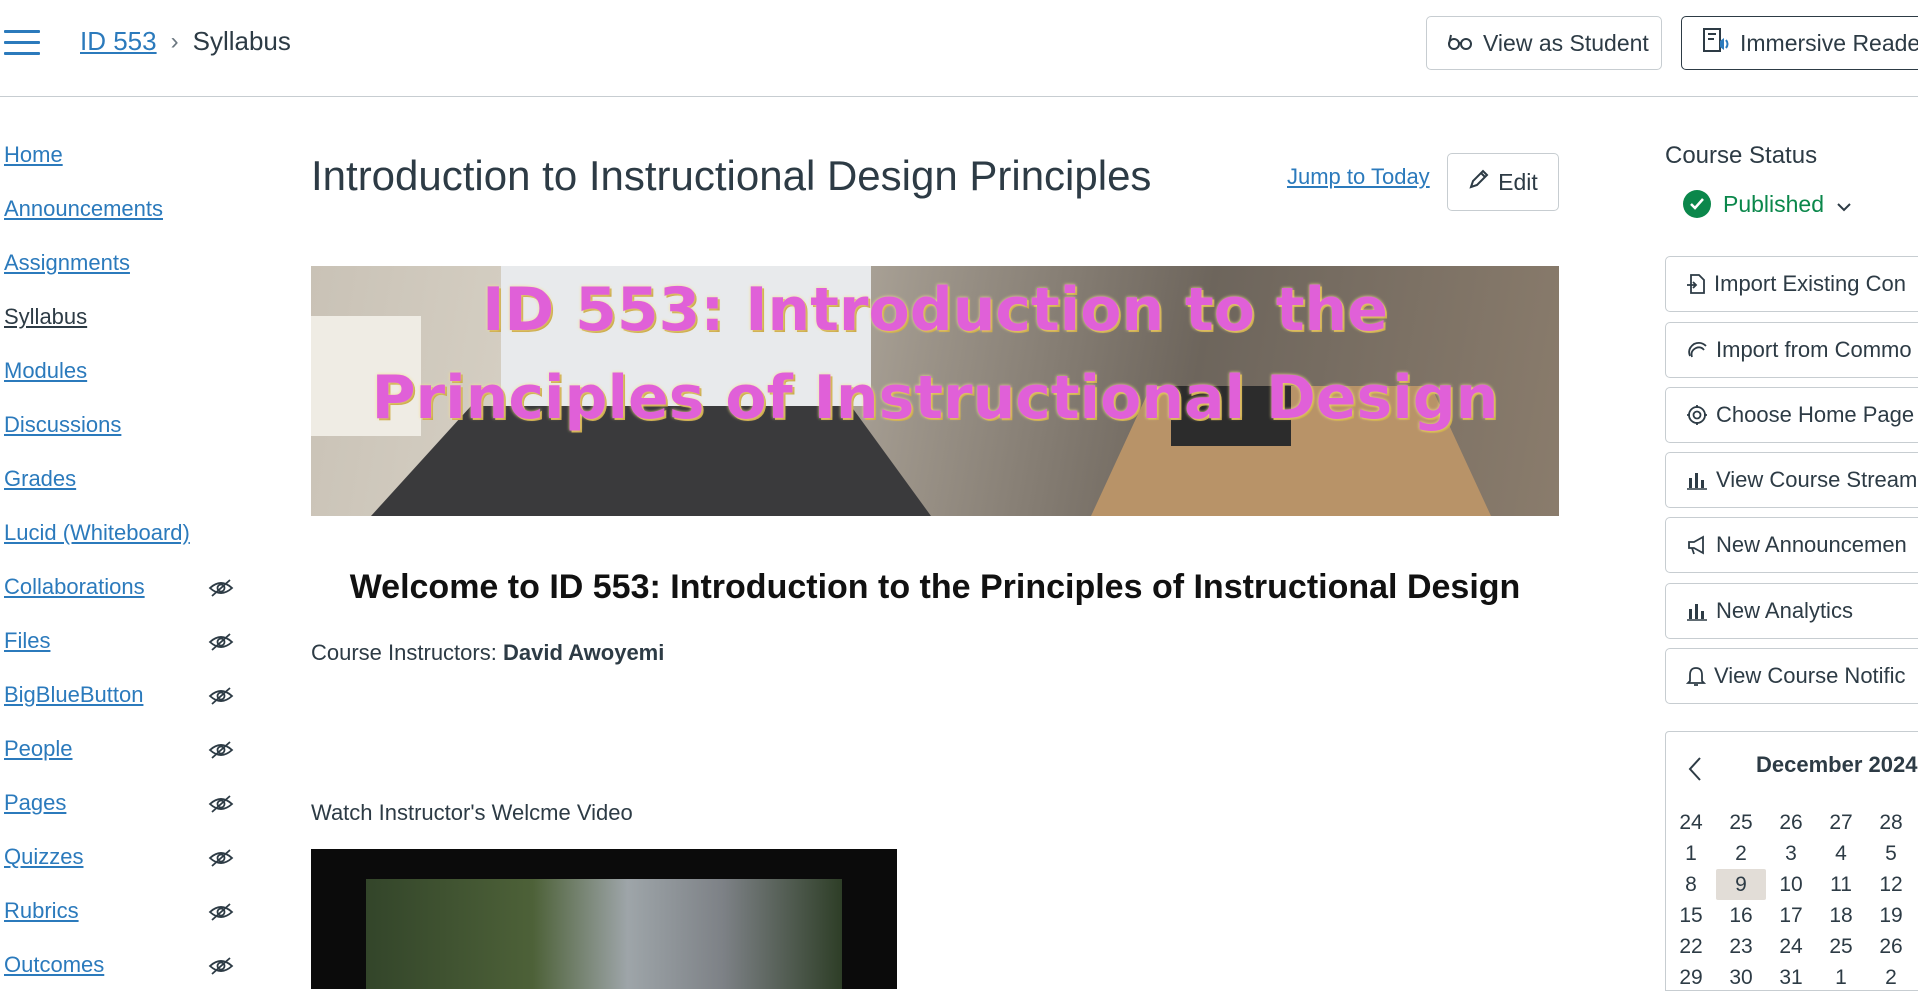 The image size is (1918, 1004). What do you see at coordinates (1479, 182) in the screenshot?
I see `pencil-icon` at bounding box center [1479, 182].